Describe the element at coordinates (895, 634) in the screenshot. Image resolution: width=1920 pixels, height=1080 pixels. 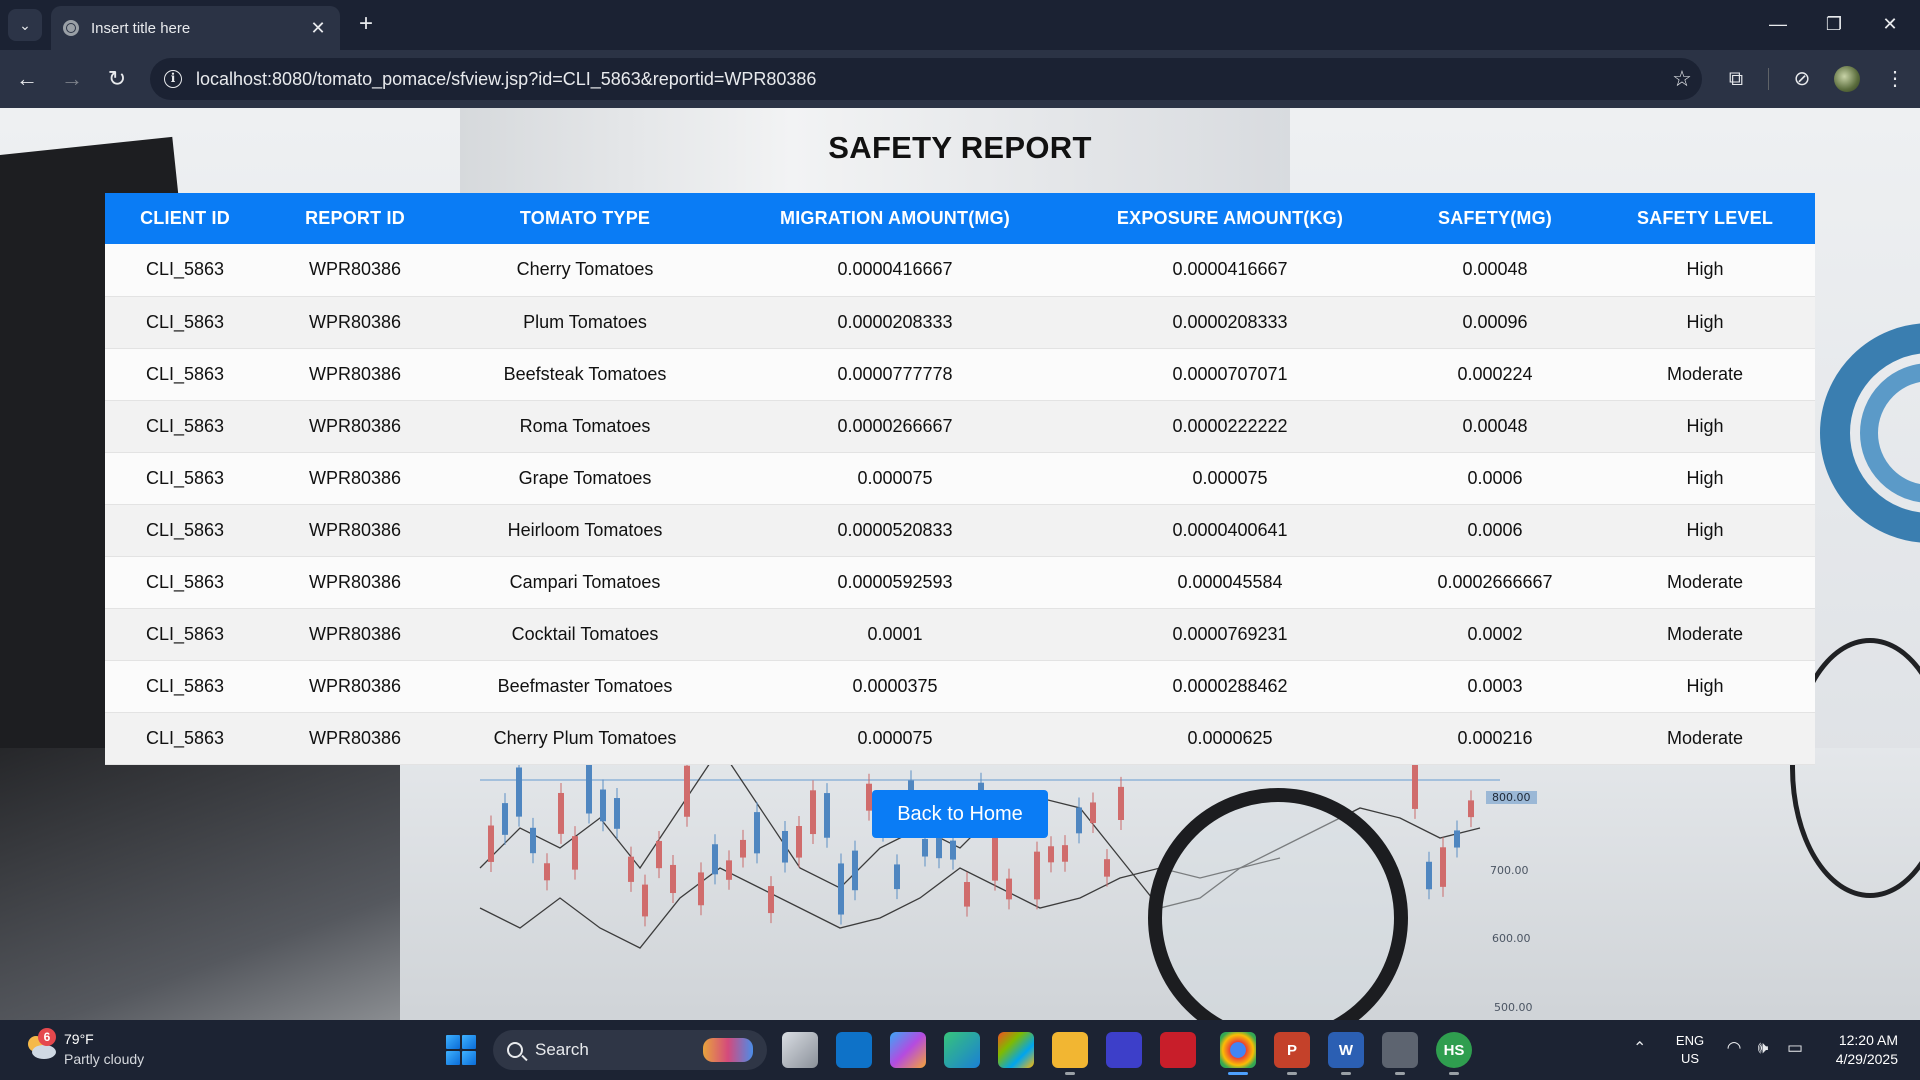
I see `cell-migration-amount: 0.0001` at that location.